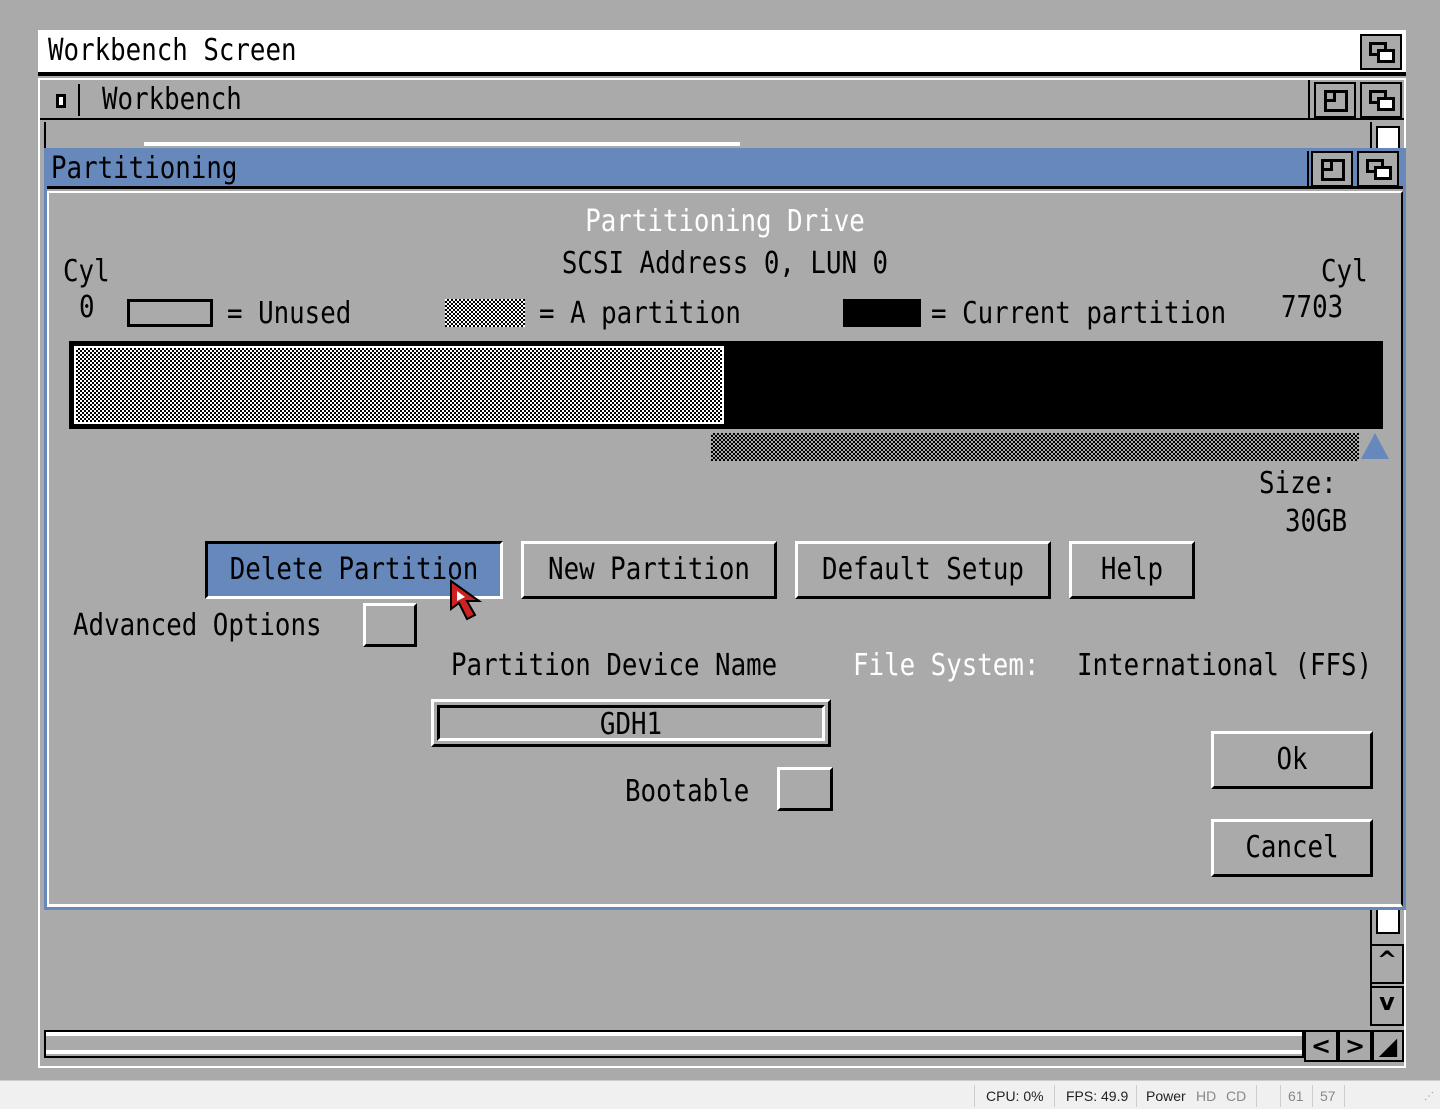  What do you see at coordinates (197, 625) in the screenshot?
I see `advanced-options-label: Advanced Options` at bounding box center [197, 625].